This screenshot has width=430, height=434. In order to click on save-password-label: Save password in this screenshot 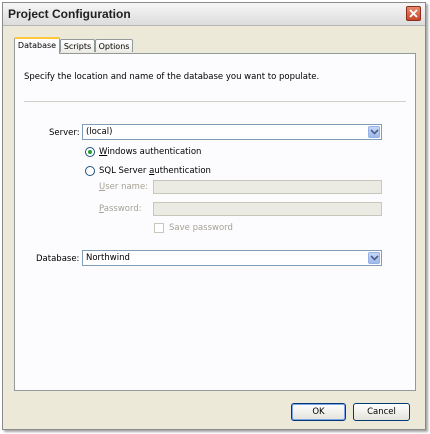, I will do `click(201, 228)`.